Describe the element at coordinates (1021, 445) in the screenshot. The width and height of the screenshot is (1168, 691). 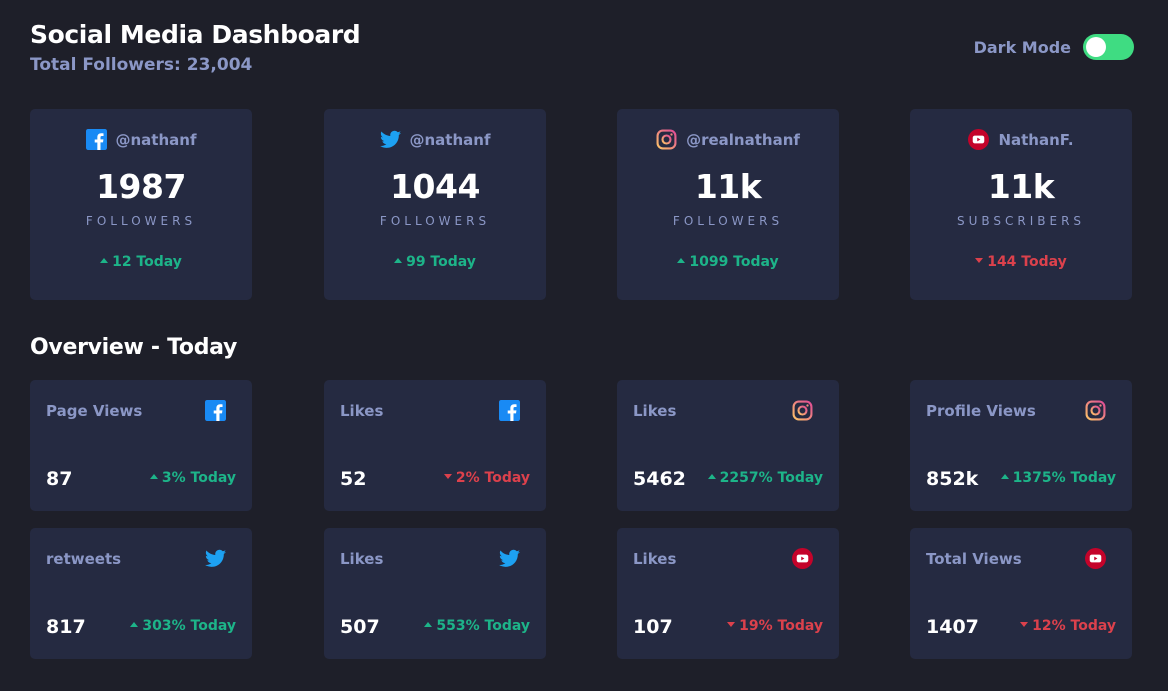
I see `overview-card: Profile Views 852k 1375% Today` at that location.